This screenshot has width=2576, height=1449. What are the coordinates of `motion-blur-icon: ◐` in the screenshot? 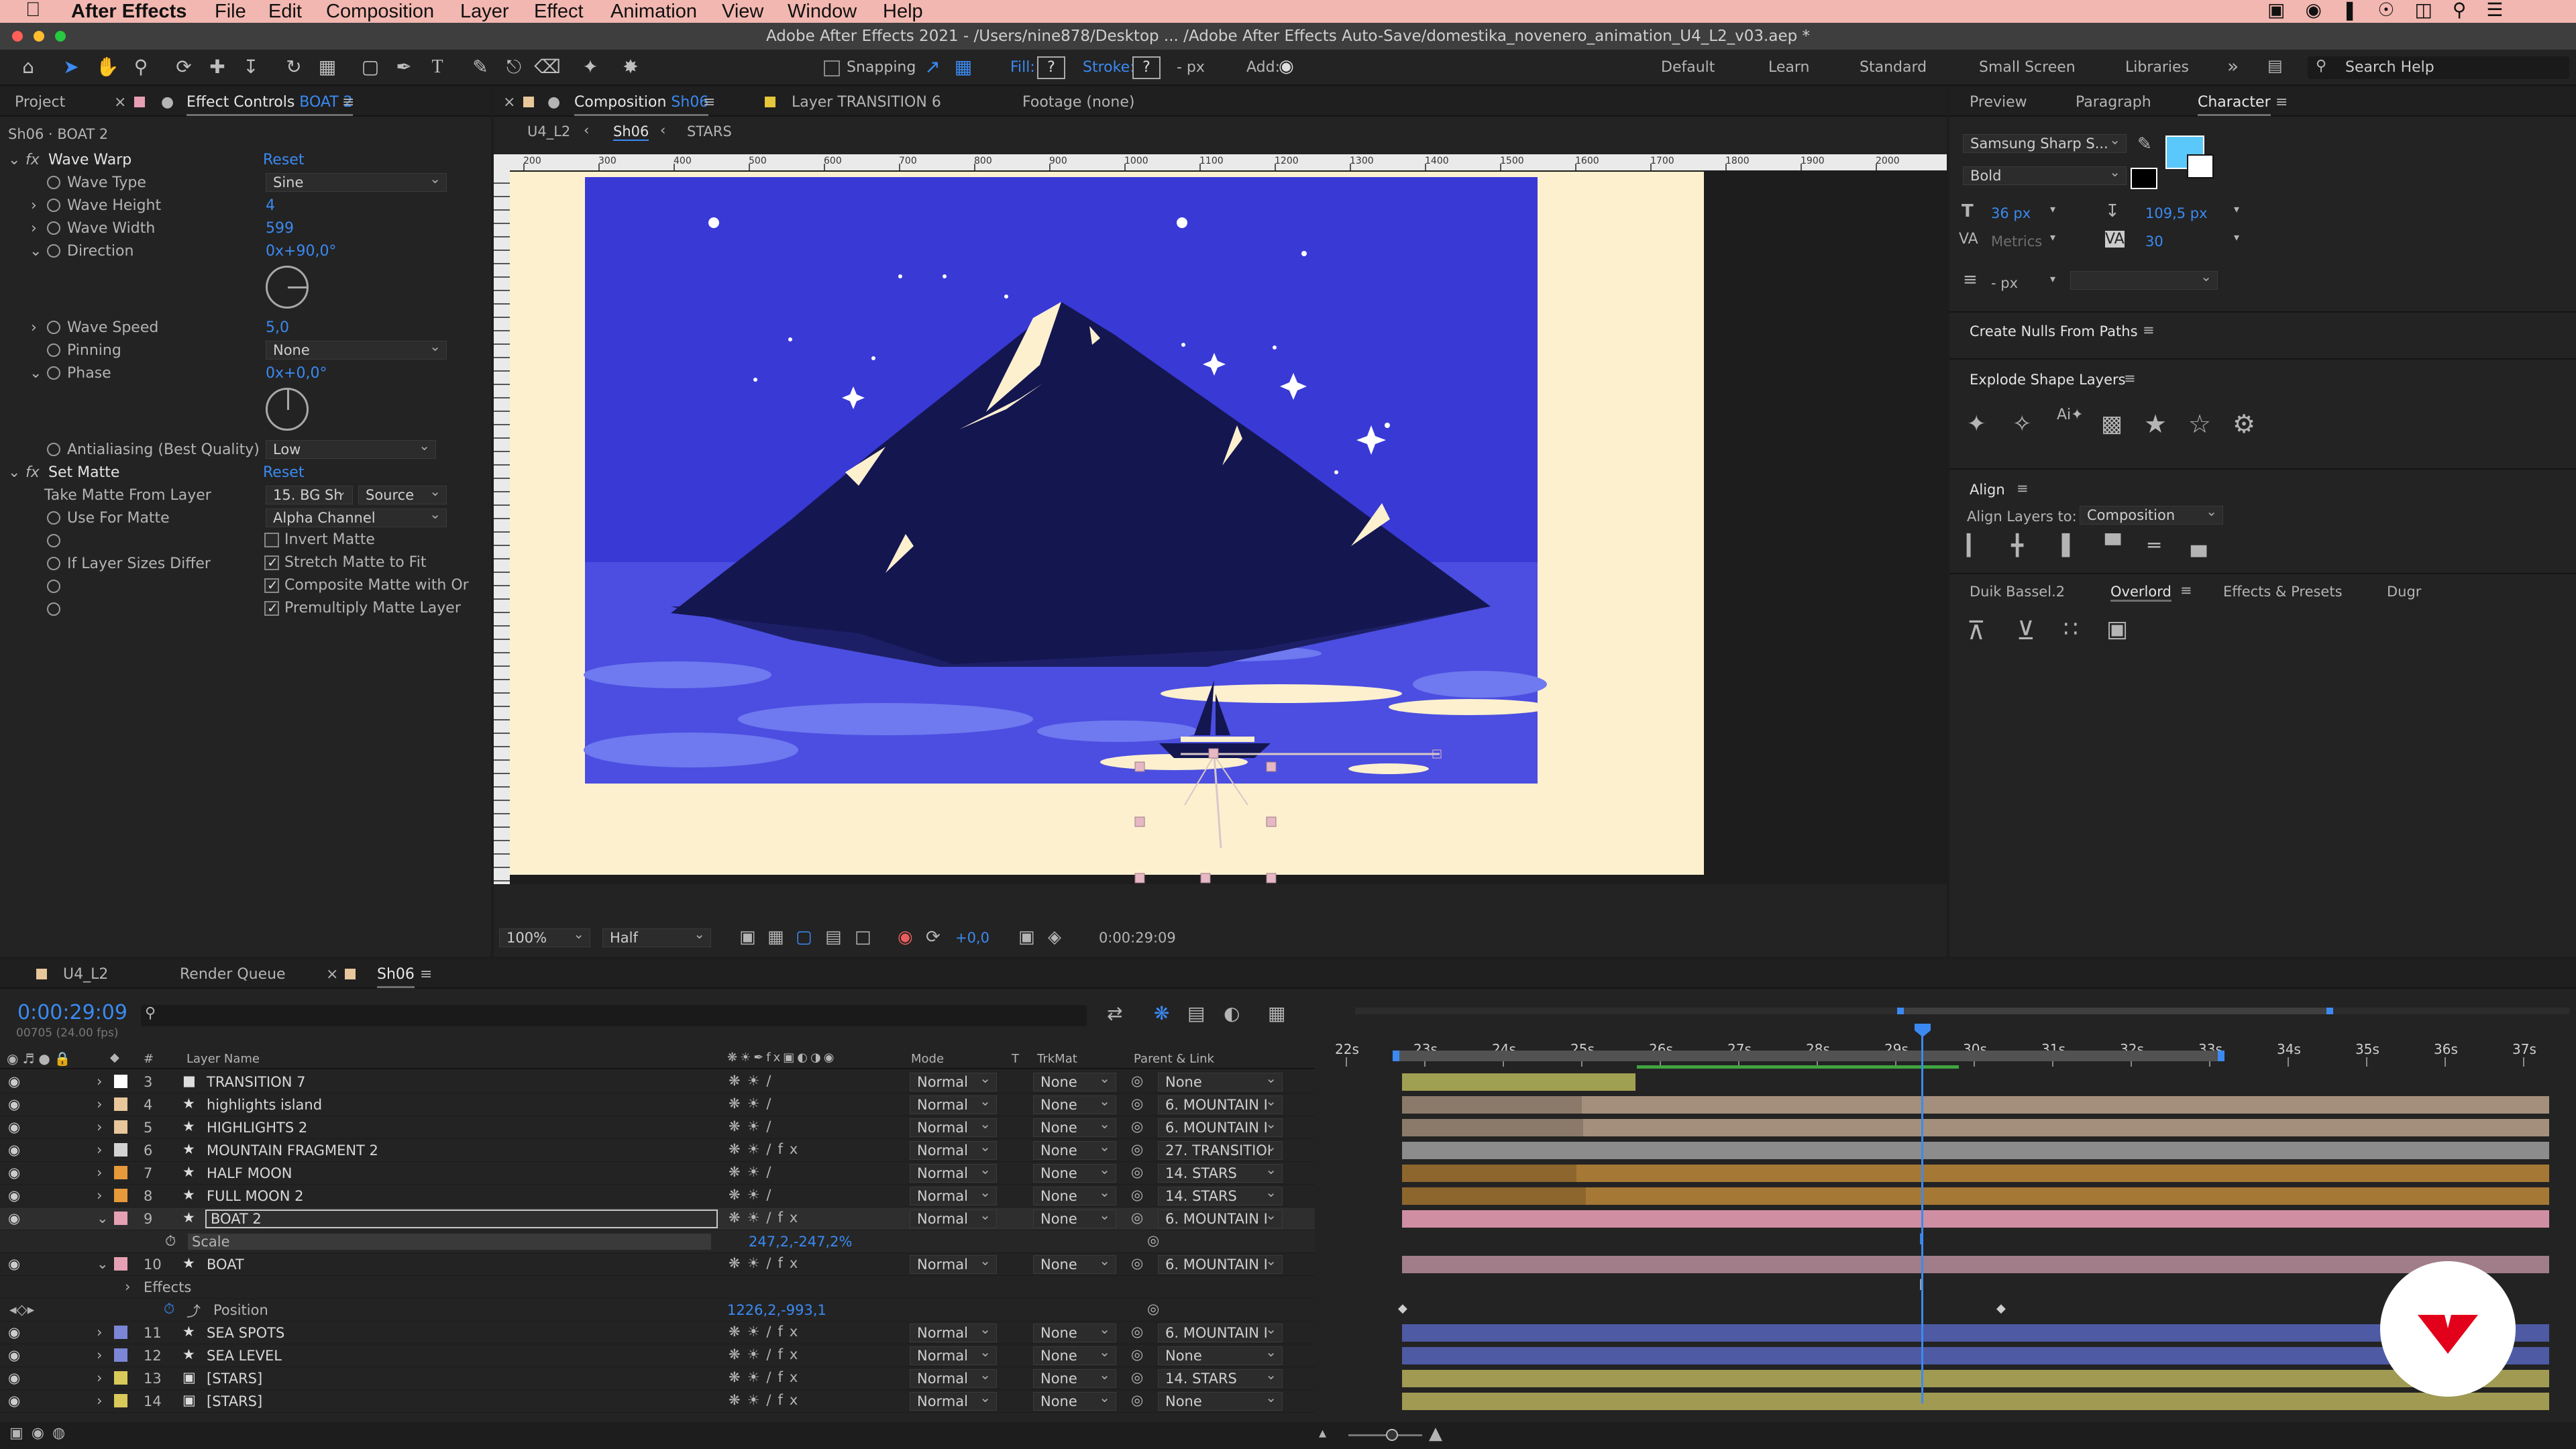 It's located at (1232, 1013).